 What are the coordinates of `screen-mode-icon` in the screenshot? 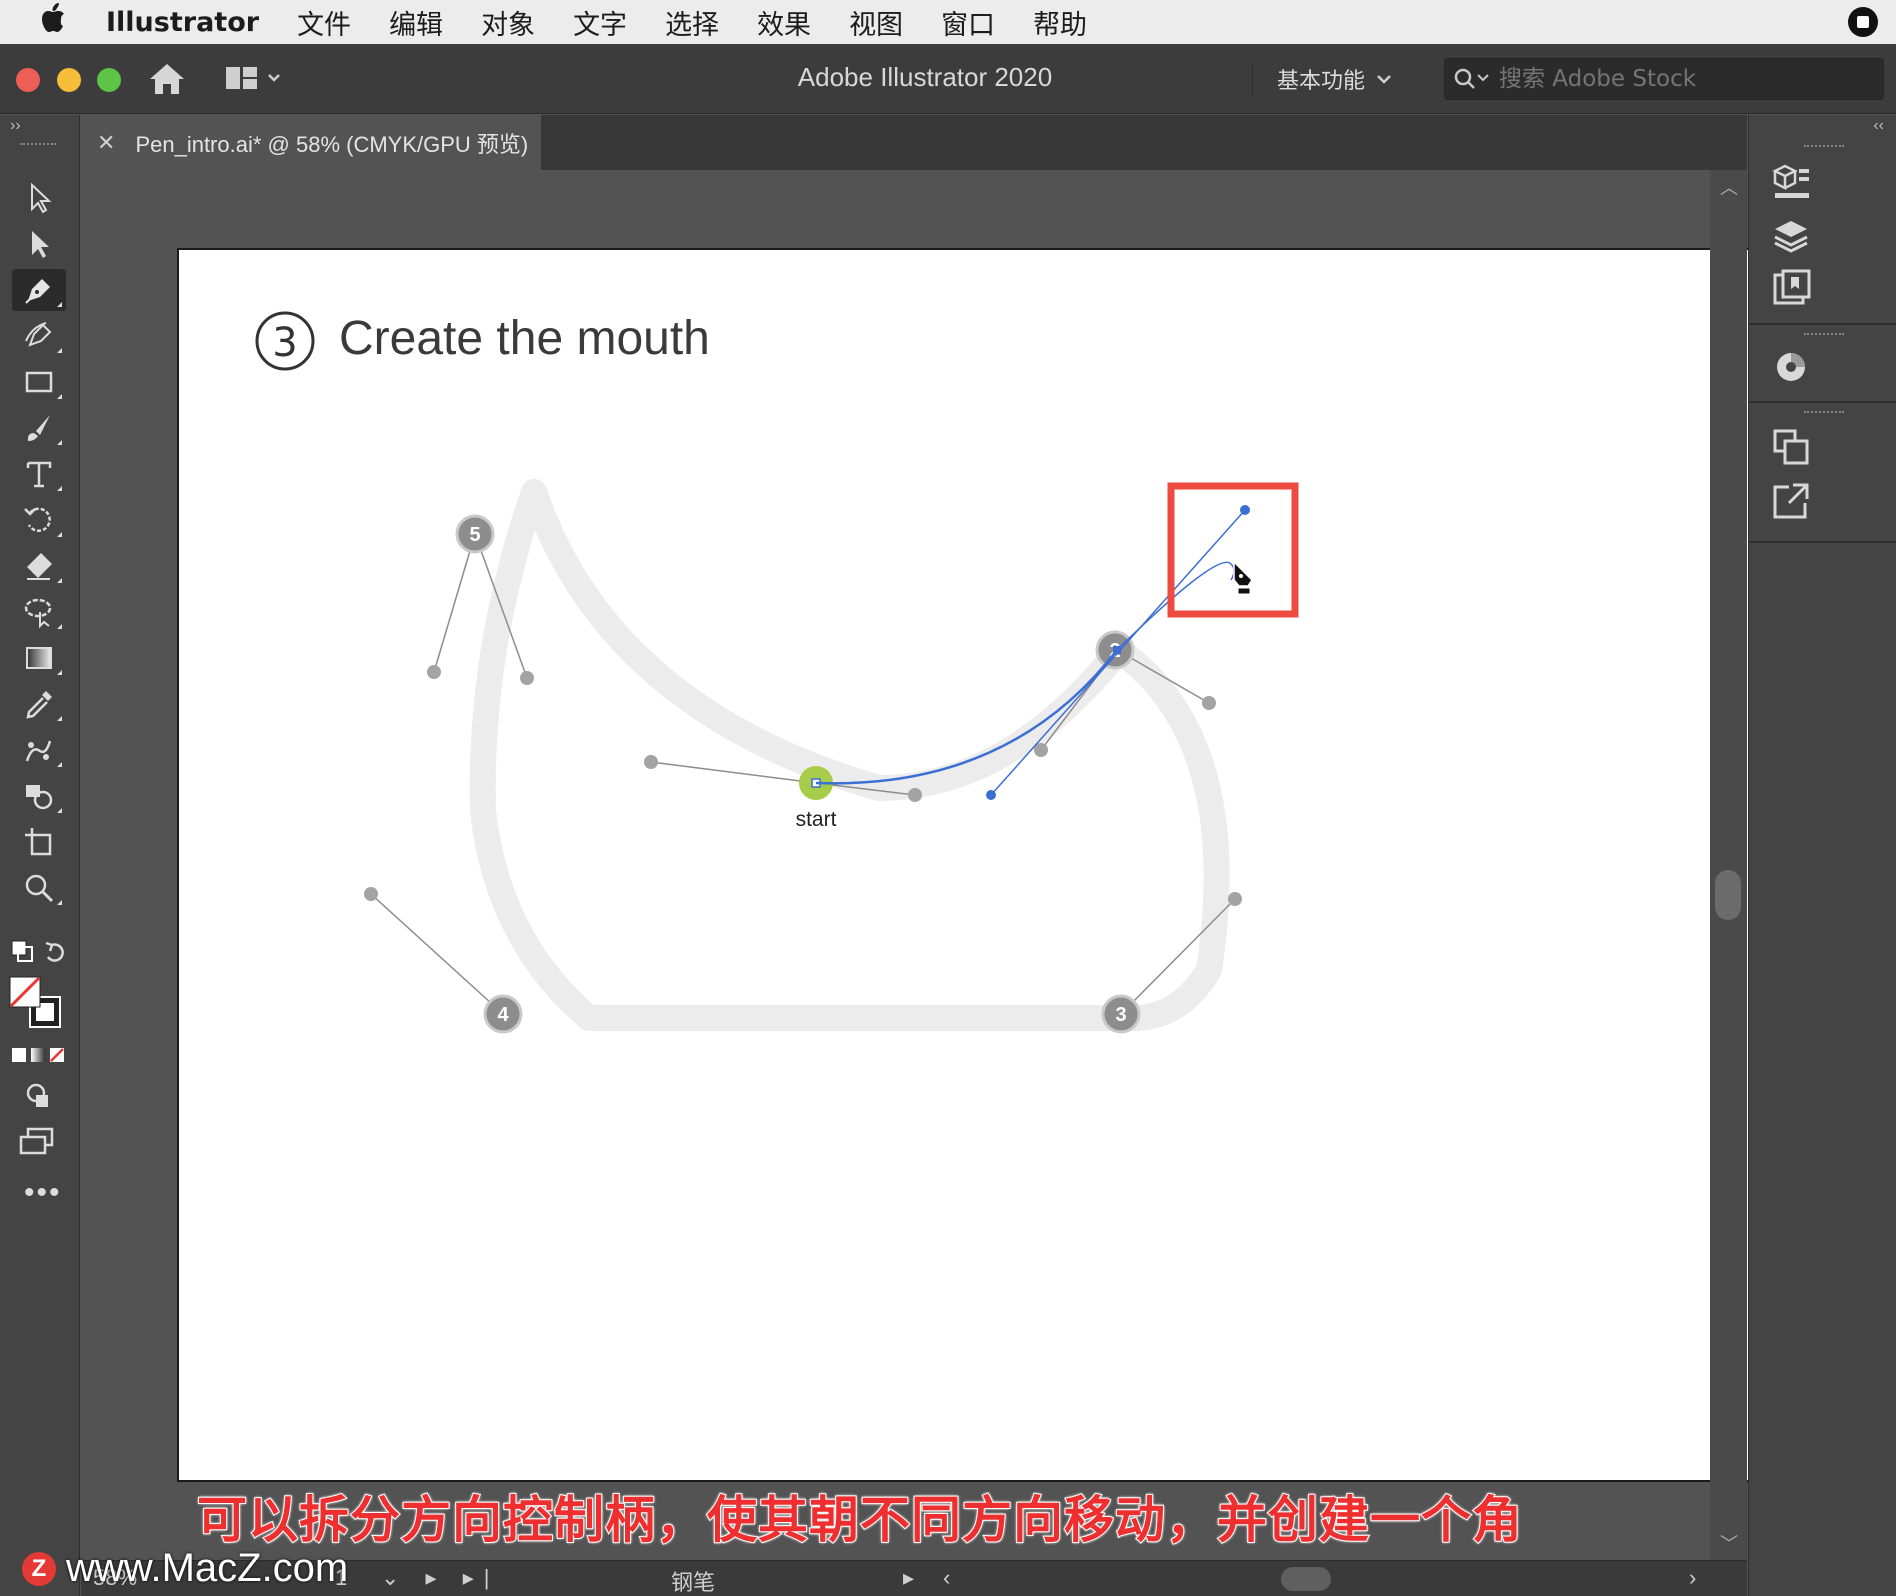 It's located at (38, 1142).